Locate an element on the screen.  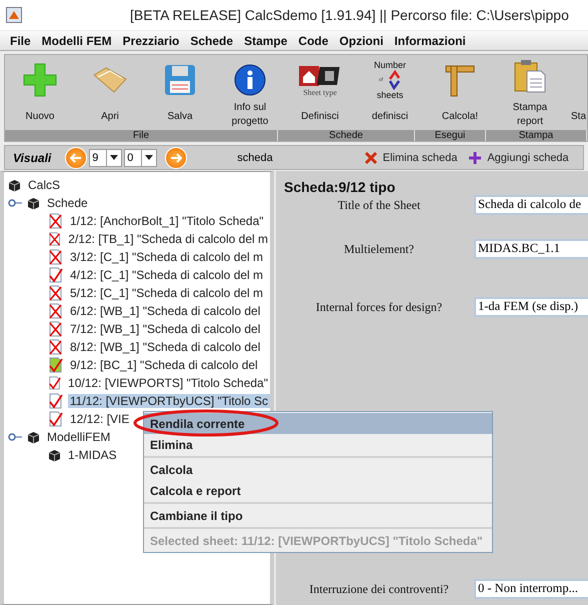
next-button is located at coordinates (176, 157).